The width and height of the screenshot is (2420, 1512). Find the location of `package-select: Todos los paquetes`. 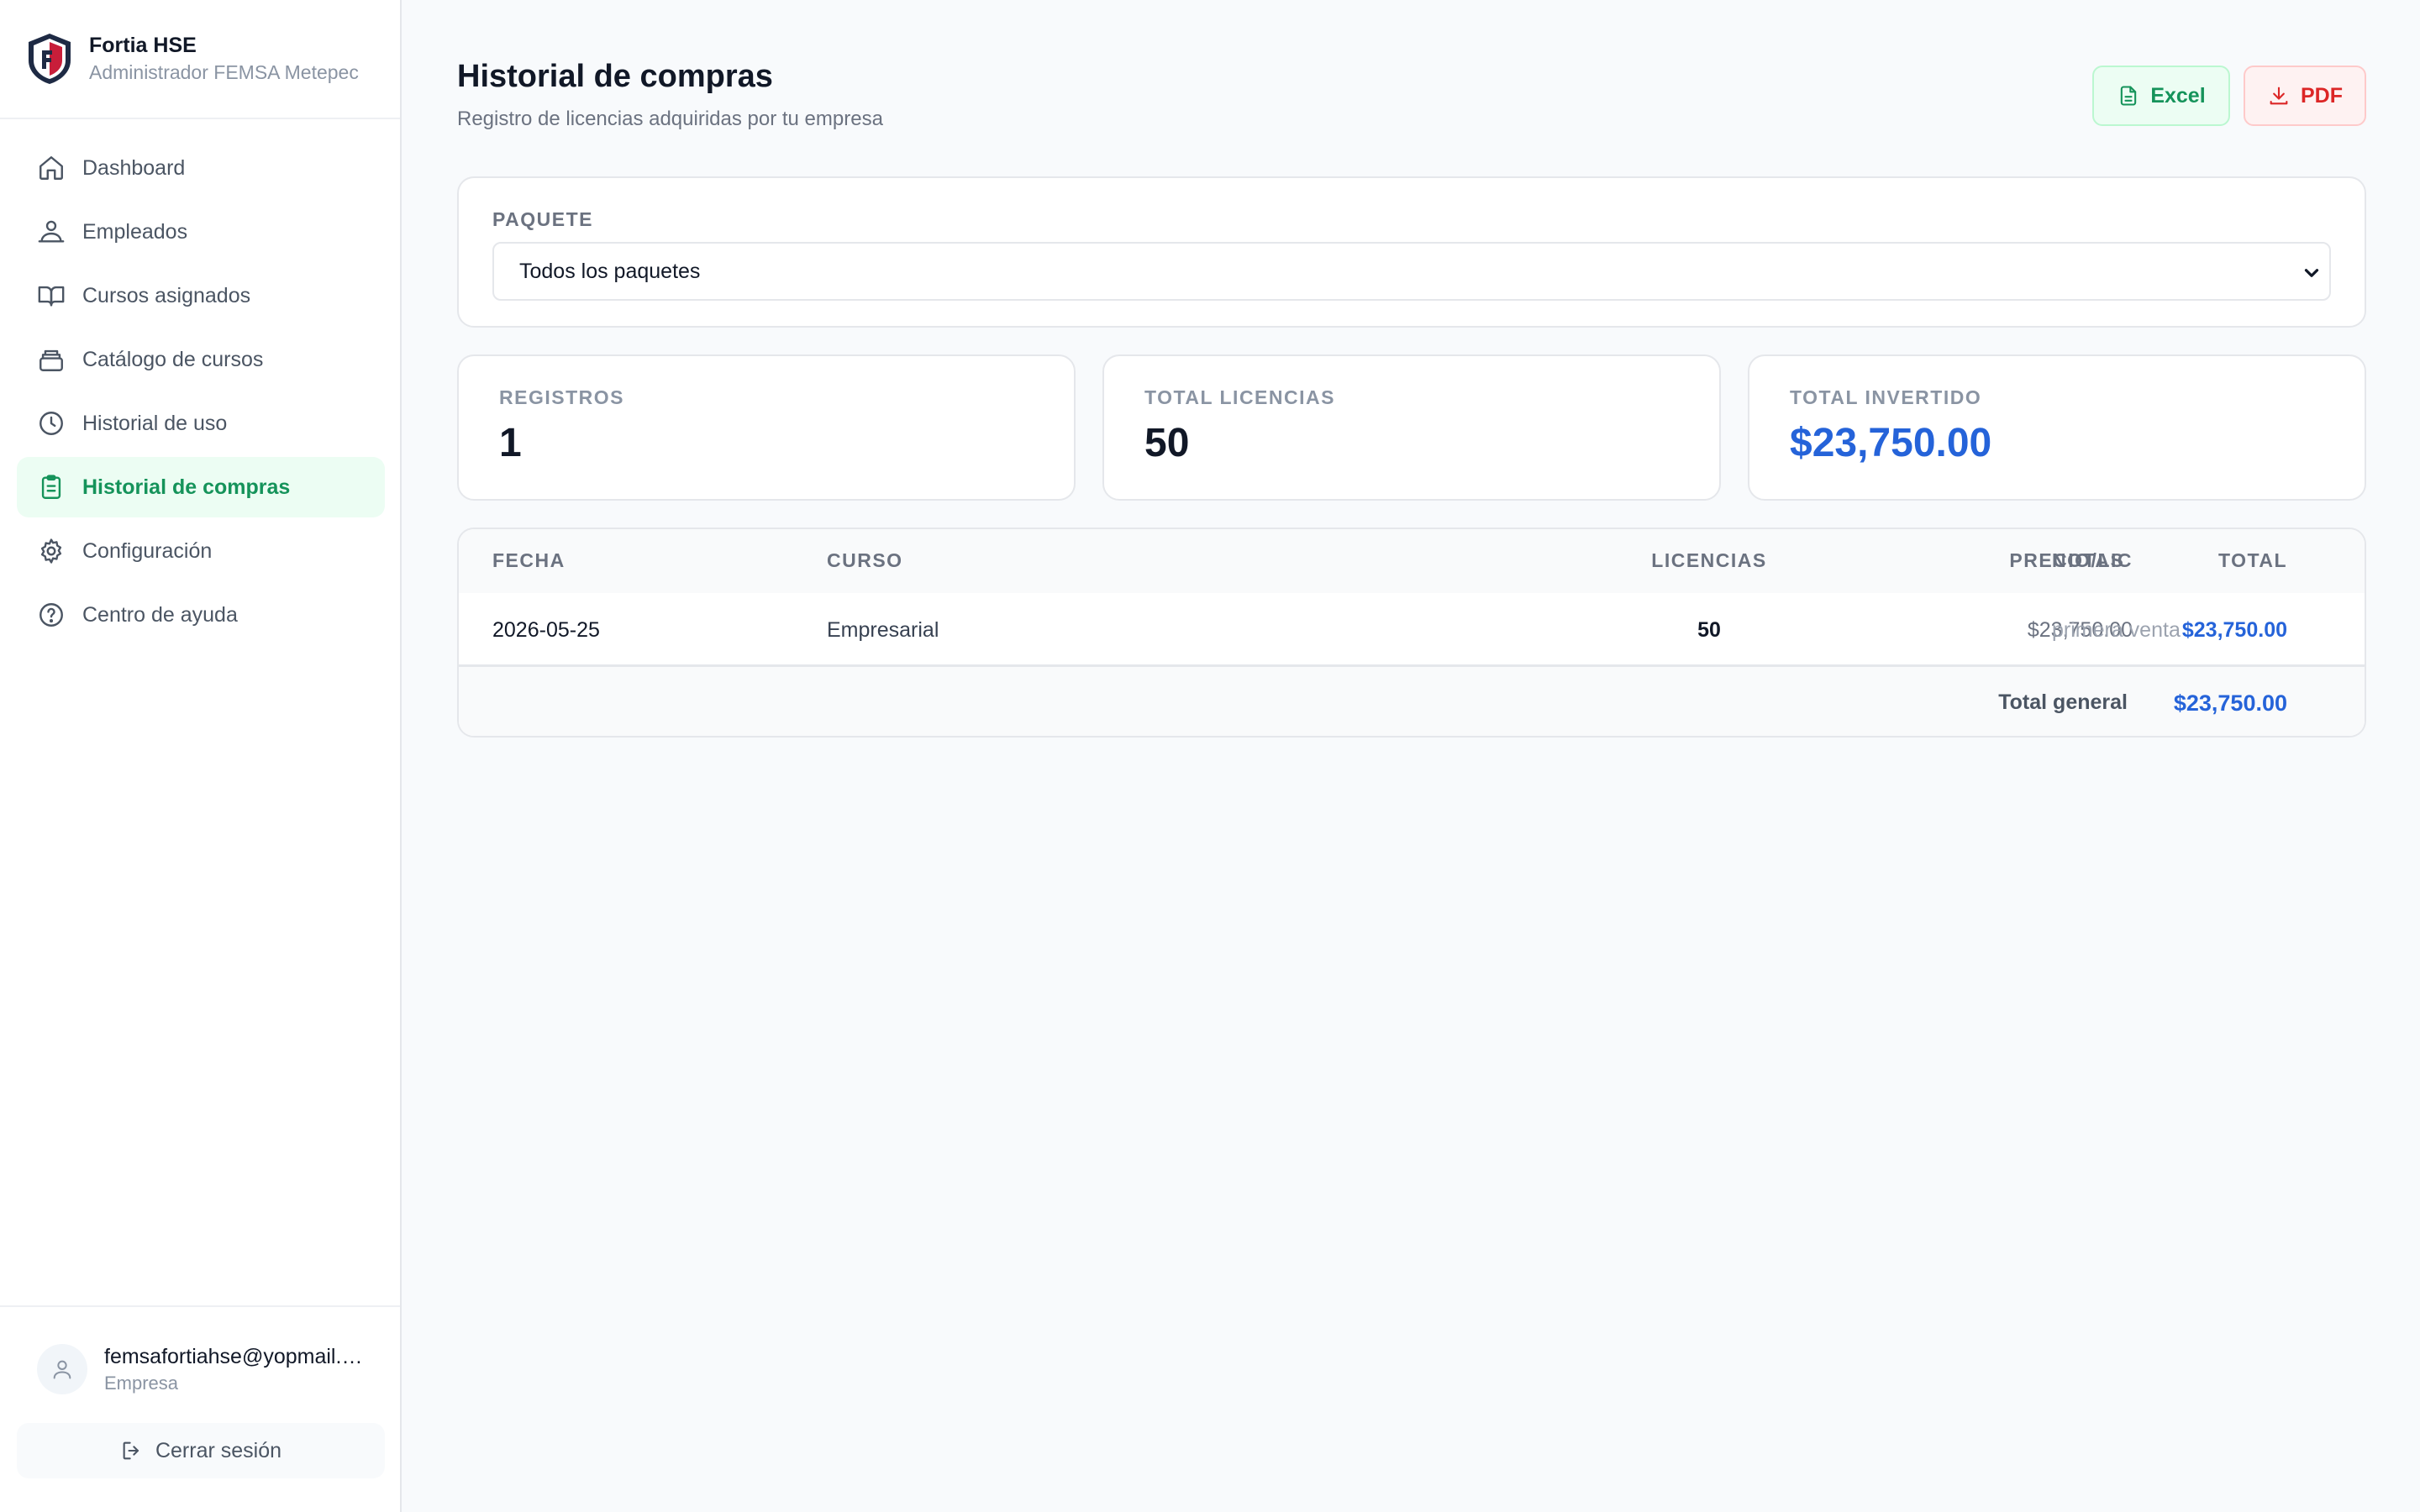

package-select: Todos los paquetes is located at coordinates (1411, 271).